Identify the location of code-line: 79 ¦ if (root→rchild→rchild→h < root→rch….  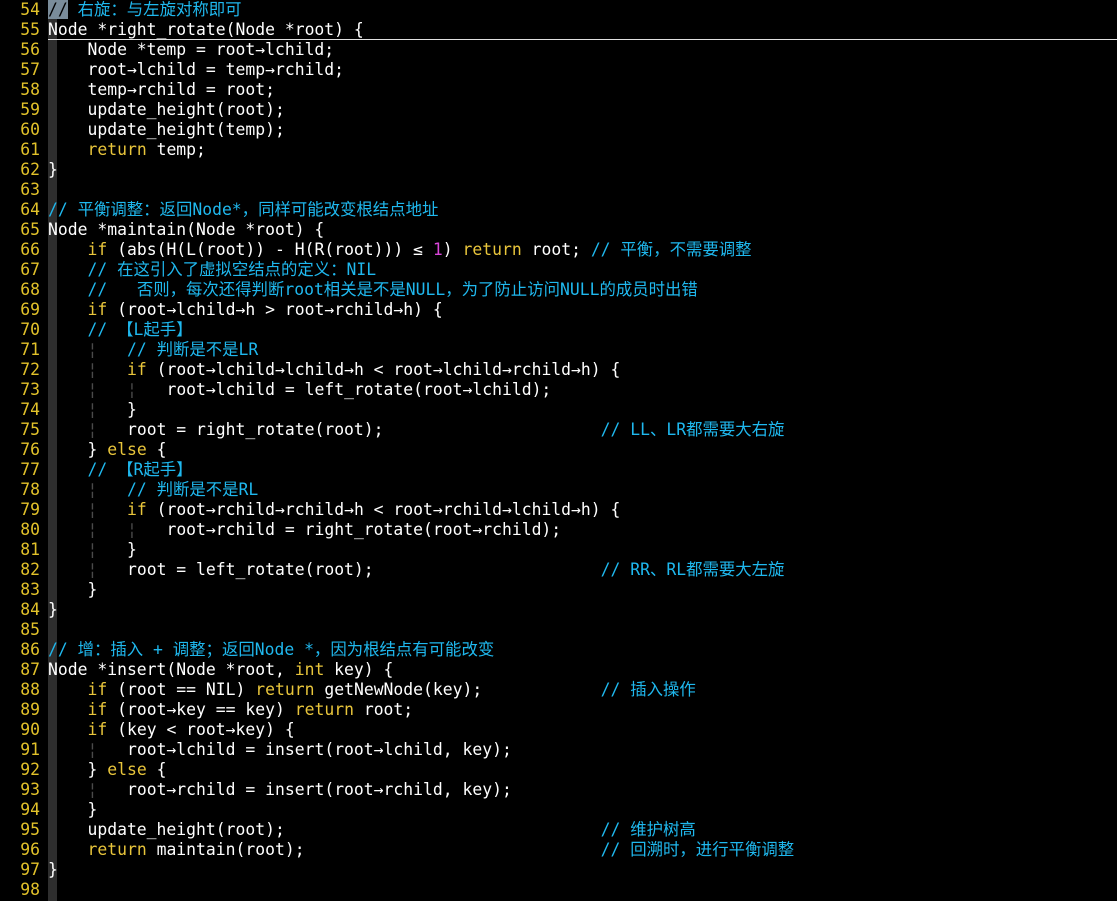
(310, 510).